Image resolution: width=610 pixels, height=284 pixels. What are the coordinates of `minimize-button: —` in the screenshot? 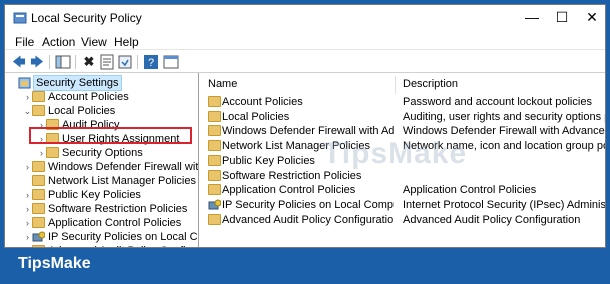 It's located at (532, 18).